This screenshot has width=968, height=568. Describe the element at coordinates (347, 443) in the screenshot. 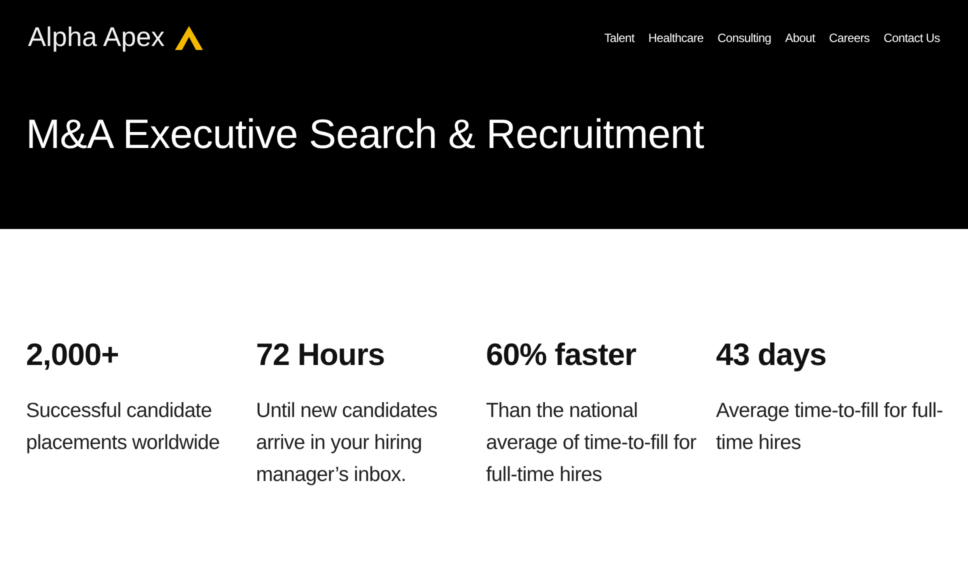

I see `stat-description: Until new candidates arrive in your hiring manager’s inbox.` at that location.